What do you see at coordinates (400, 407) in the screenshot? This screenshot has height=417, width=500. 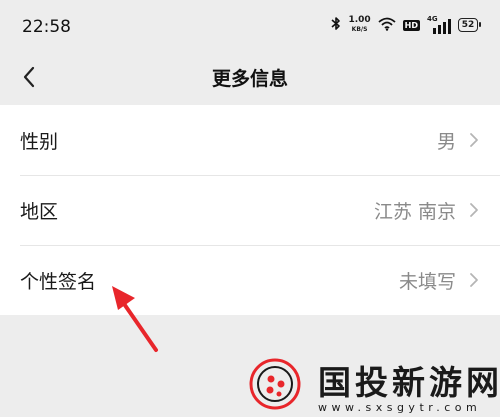 I see `watermark-url: www.sxsgytr.com` at bounding box center [400, 407].